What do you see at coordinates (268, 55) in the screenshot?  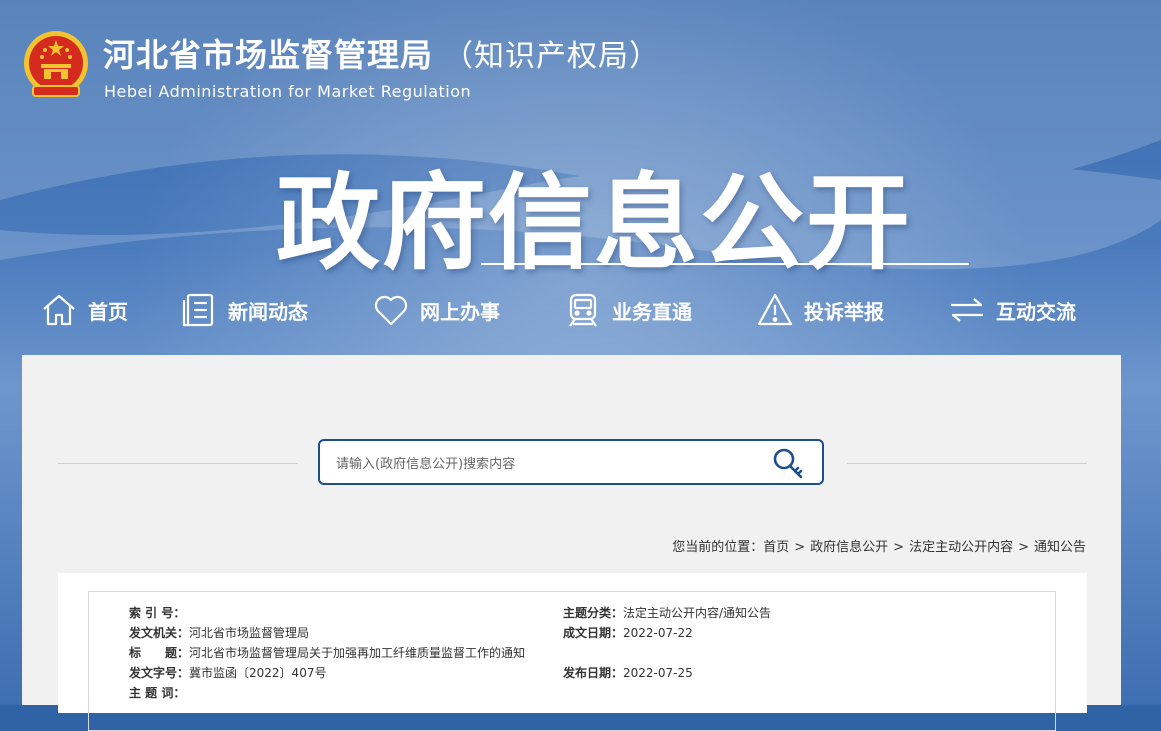 I see `site-title-text: 河北省市场监督管理局` at bounding box center [268, 55].